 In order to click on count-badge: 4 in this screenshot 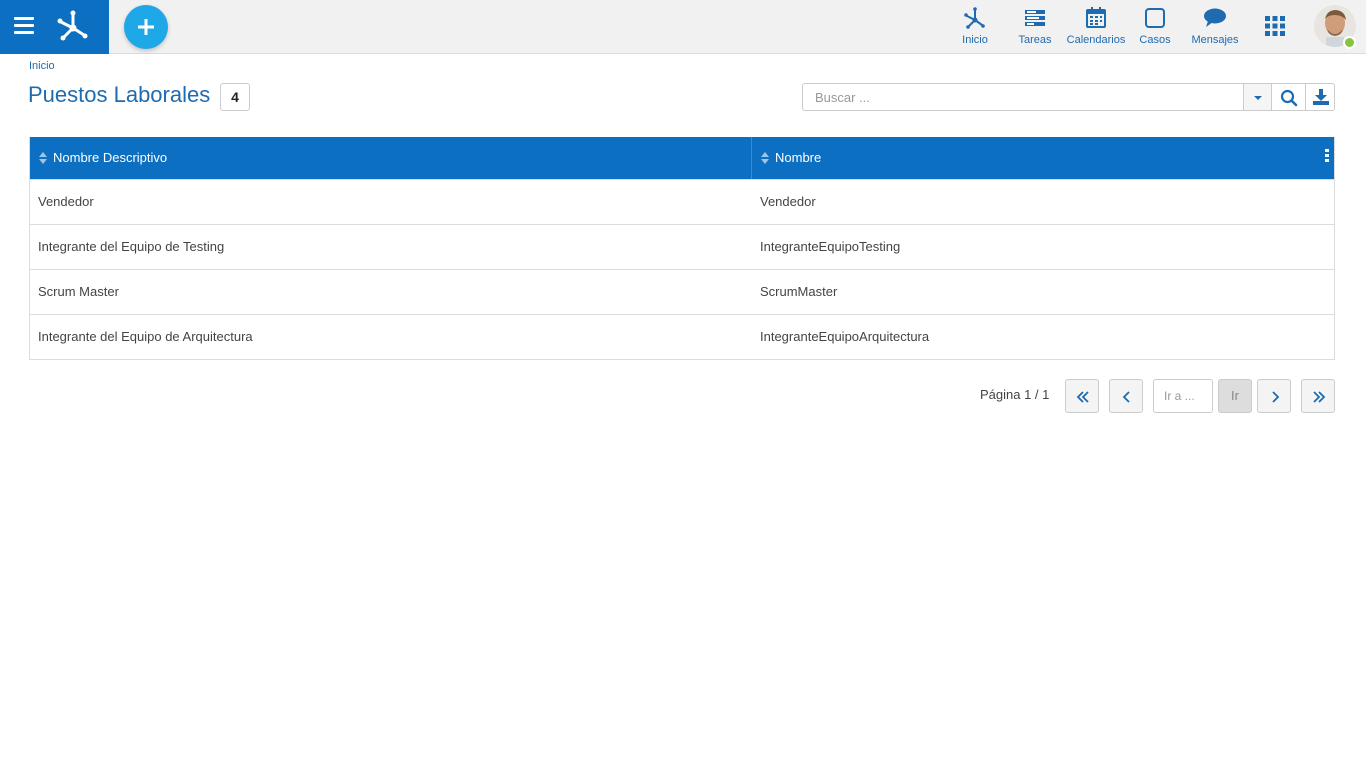, I will do `click(235, 97)`.